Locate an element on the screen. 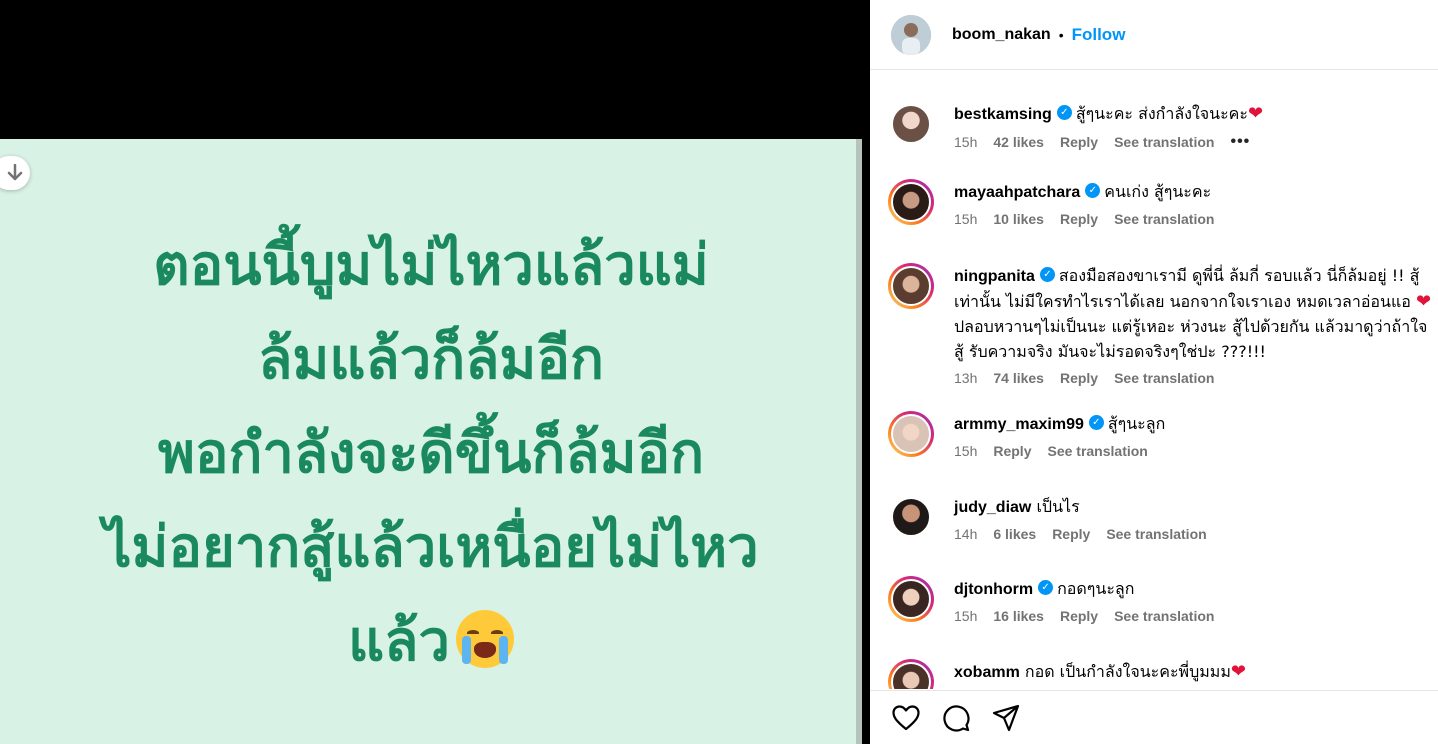 The width and height of the screenshot is (1438, 744). comment-text: เป็นไร is located at coordinates (1058, 506).